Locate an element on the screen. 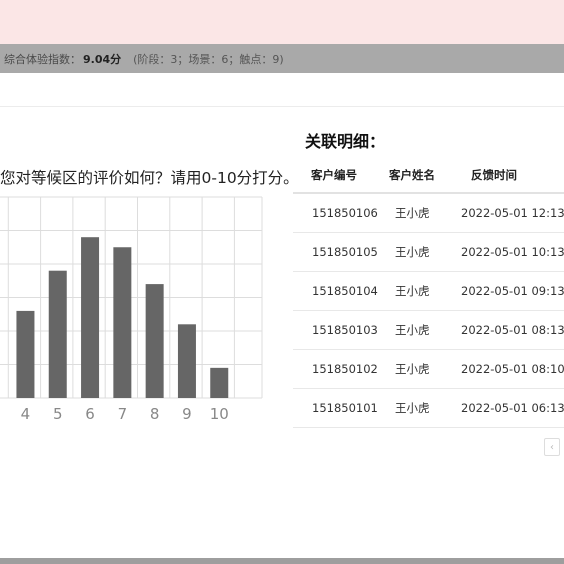  top-banner is located at coordinates (282, 22).